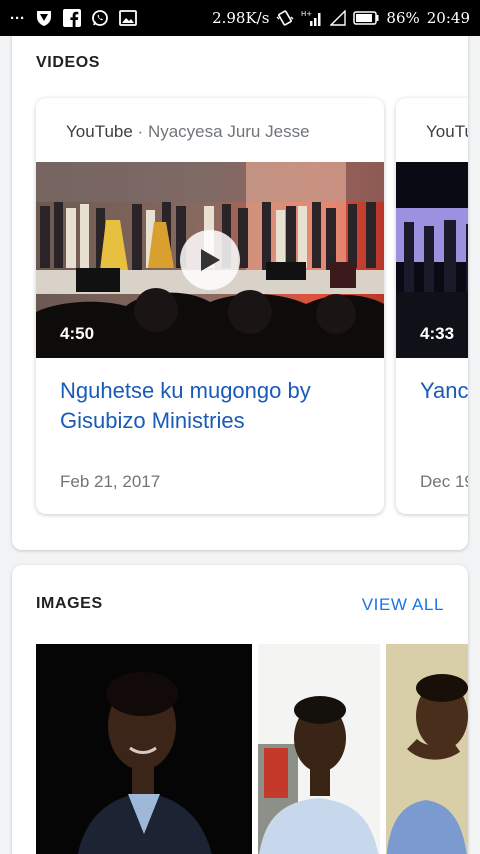 The image size is (480, 854). What do you see at coordinates (366, 18) in the screenshot?
I see `battery-icon` at bounding box center [366, 18].